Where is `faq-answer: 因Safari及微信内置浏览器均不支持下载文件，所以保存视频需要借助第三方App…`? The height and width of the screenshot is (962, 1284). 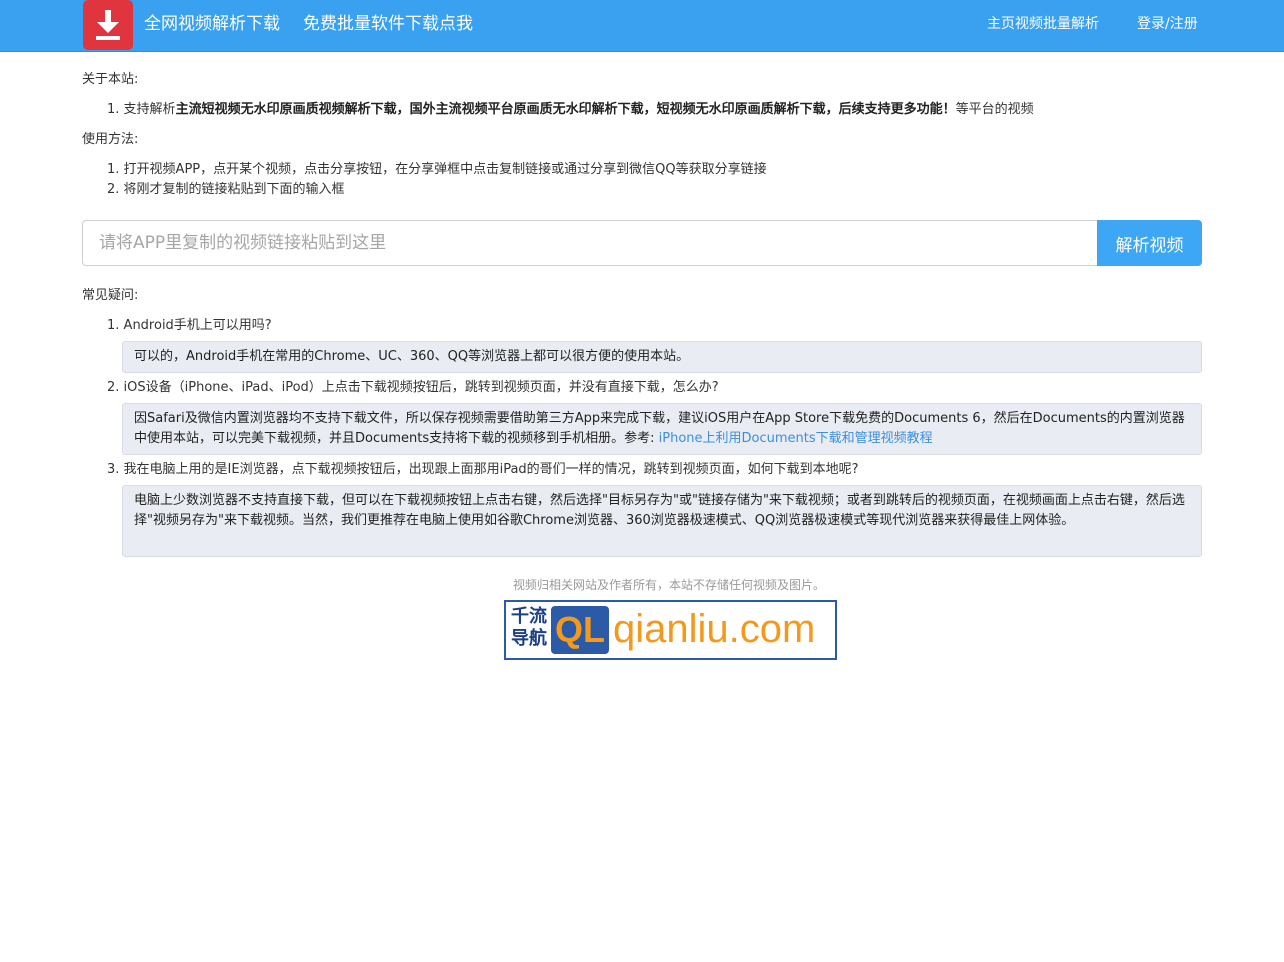 faq-answer: 因Safari及微信内置浏览器均不支持下载文件，所以保存视频需要借助第三方App… is located at coordinates (662, 429).